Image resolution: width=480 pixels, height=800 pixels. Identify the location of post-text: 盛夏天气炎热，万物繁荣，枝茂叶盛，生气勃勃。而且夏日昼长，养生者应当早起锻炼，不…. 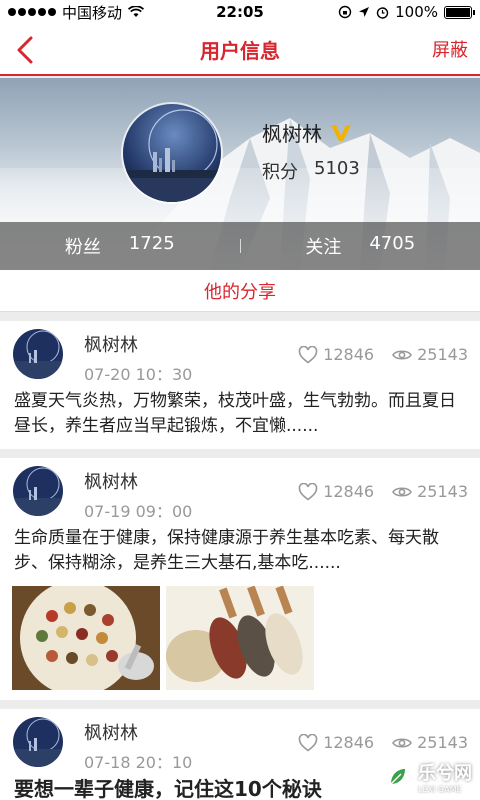
(235, 413).